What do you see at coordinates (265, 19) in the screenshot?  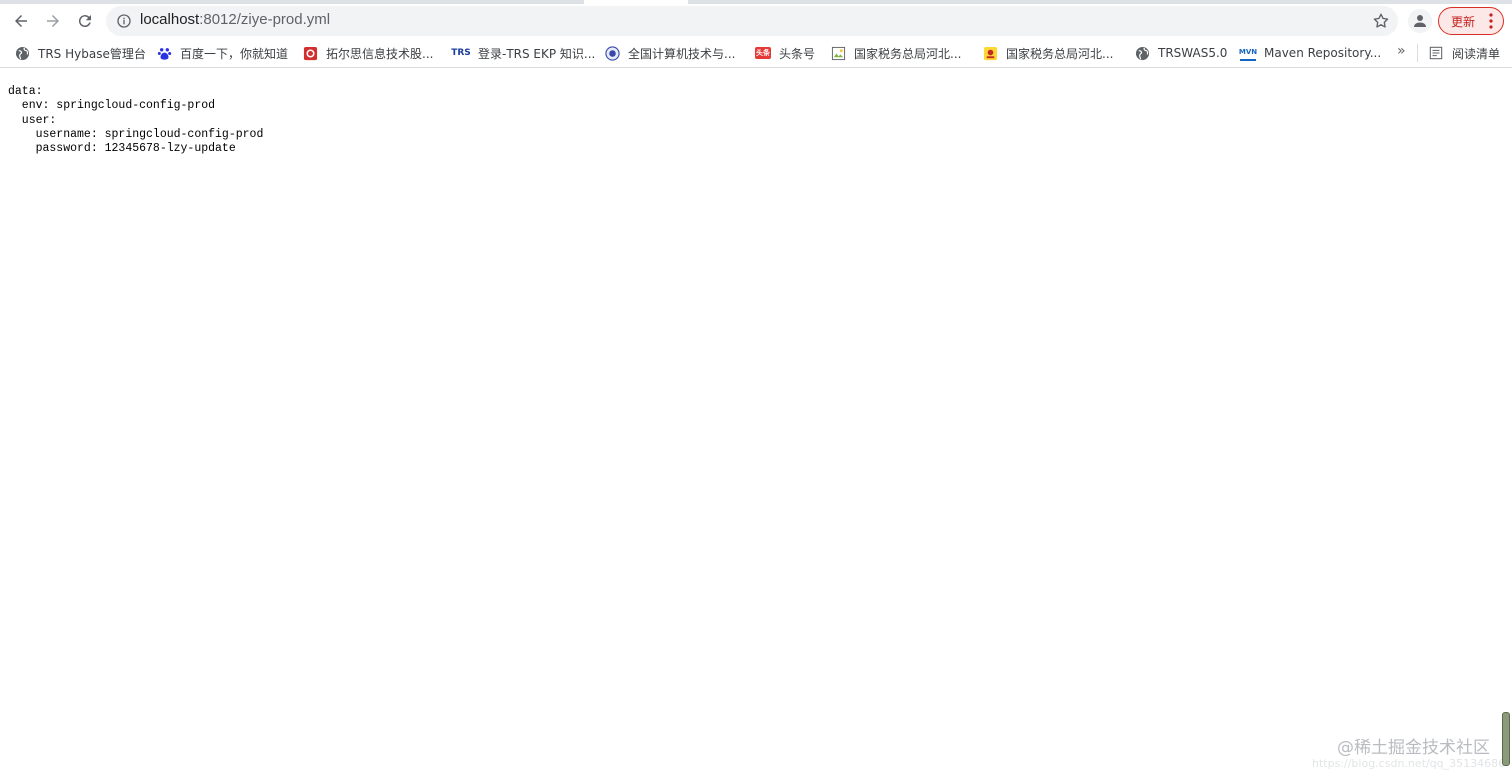 I see `url-path: :8012/ziye-prod.yml` at bounding box center [265, 19].